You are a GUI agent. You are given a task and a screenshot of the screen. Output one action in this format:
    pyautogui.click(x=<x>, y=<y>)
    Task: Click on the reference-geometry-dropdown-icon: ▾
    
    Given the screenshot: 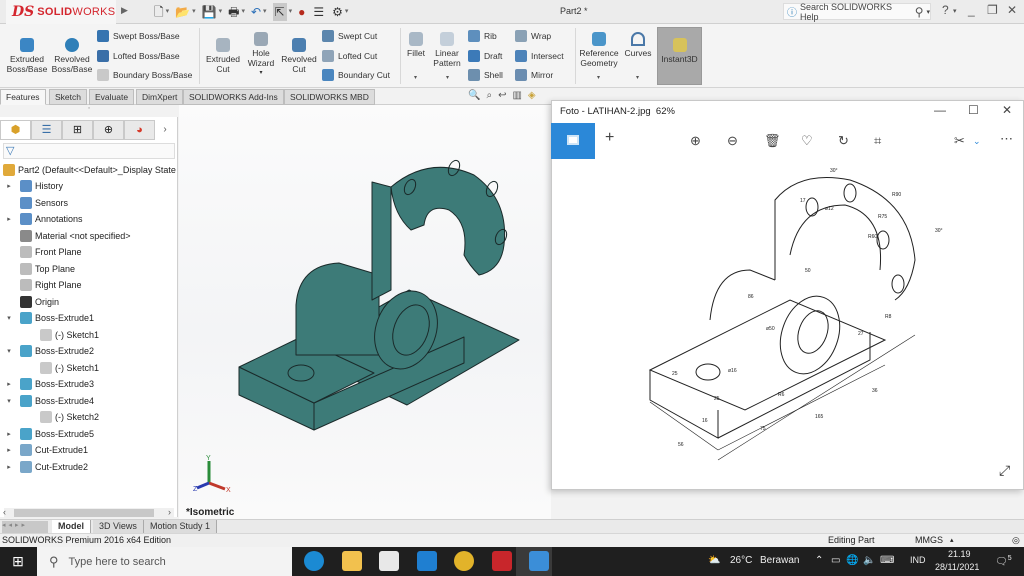 What is the action you would take?
    pyautogui.click(x=598, y=77)
    